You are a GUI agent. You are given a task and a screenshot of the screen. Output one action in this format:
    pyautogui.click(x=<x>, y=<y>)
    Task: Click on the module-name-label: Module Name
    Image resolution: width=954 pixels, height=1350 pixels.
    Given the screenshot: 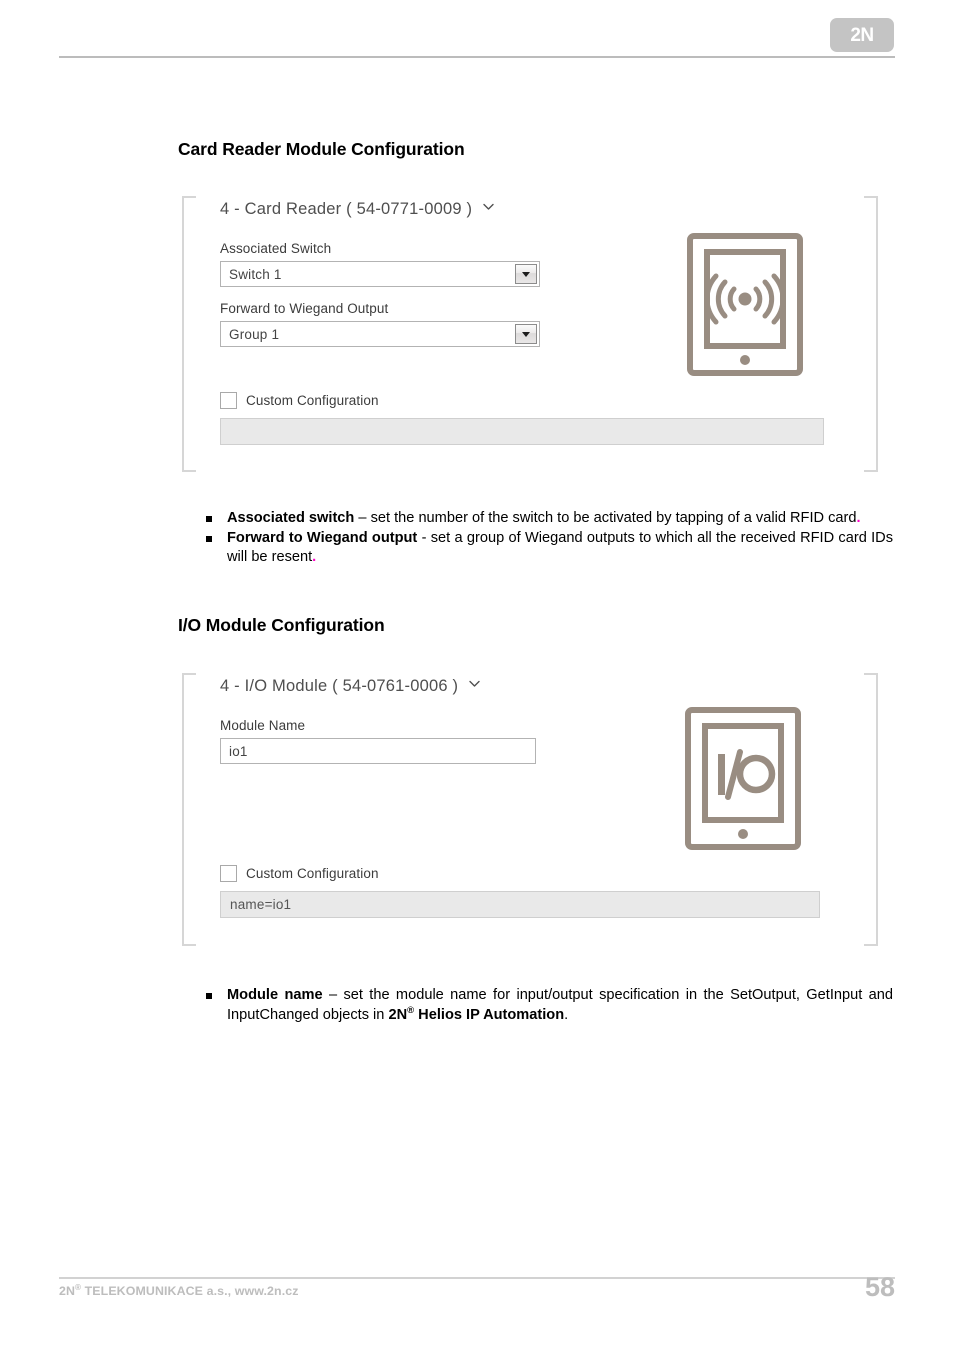 What is the action you would take?
    pyautogui.click(x=263, y=725)
    